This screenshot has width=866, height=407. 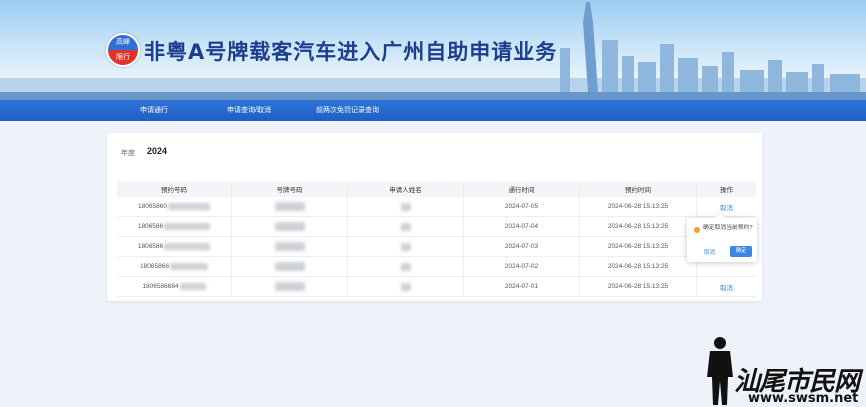 I want to click on nav-item-penalty-exemption: 前两次免罚记录查询, so click(x=347, y=110).